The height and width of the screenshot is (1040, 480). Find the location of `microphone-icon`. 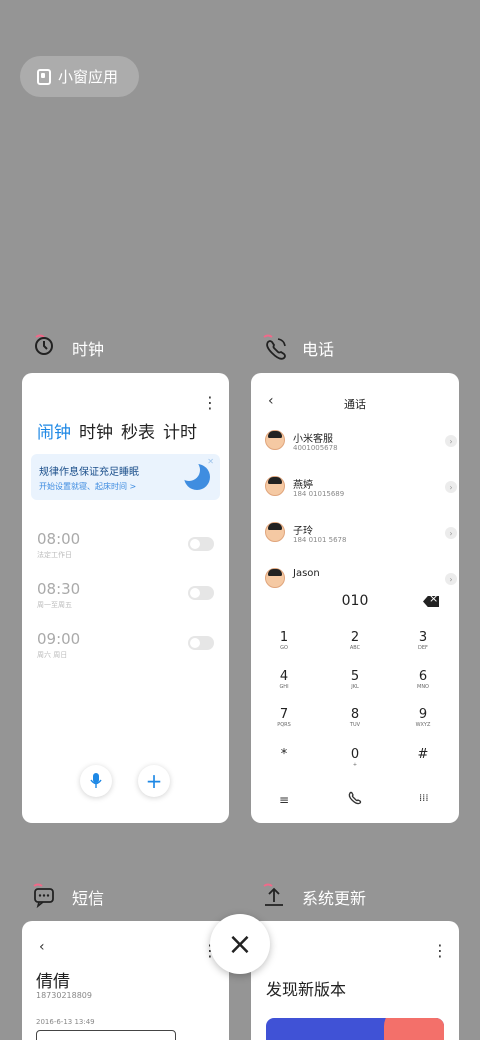

microphone-icon is located at coordinates (96, 780).